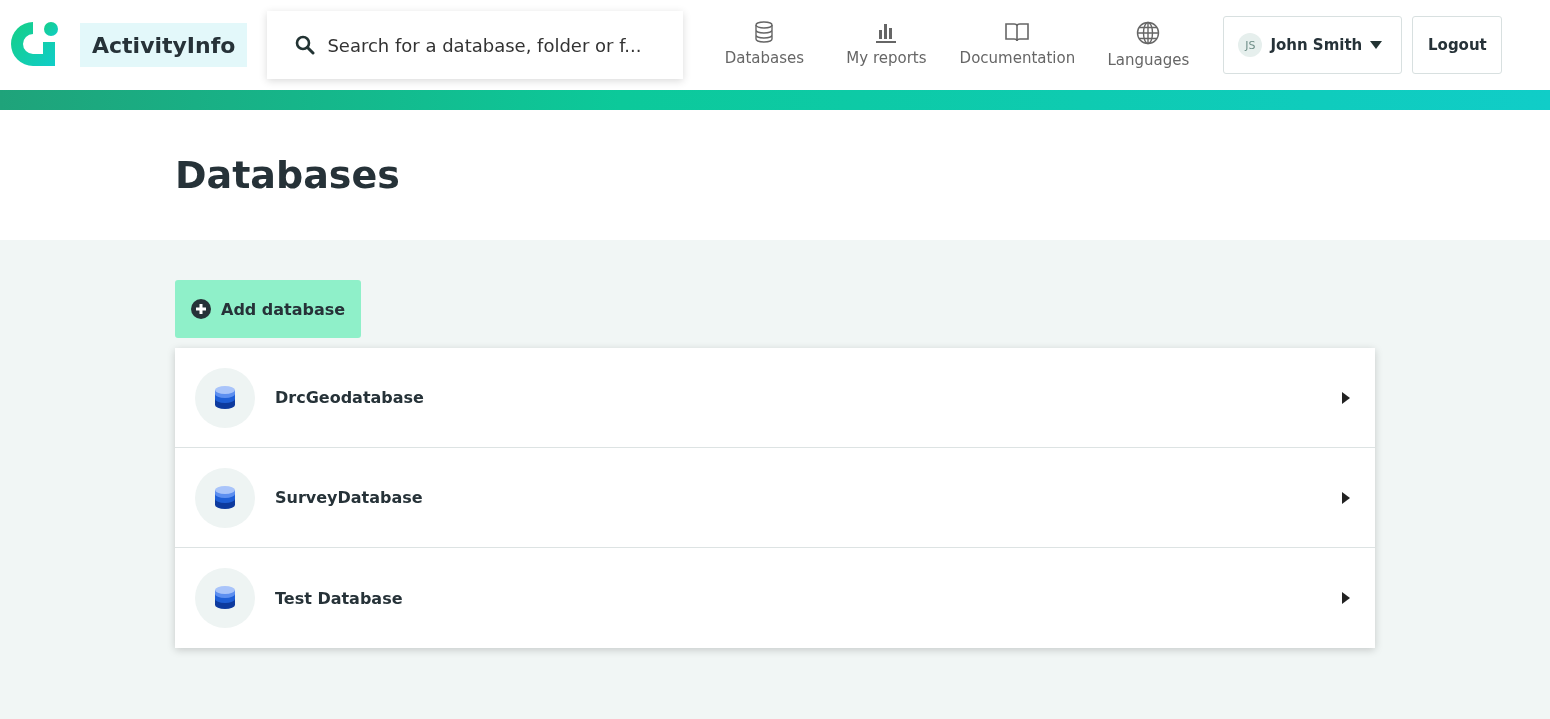 This screenshot has width=1550, height=719. Describe the element at coordinates (287, 175) in the screenshot. I see `page-title: Databases` at that location.